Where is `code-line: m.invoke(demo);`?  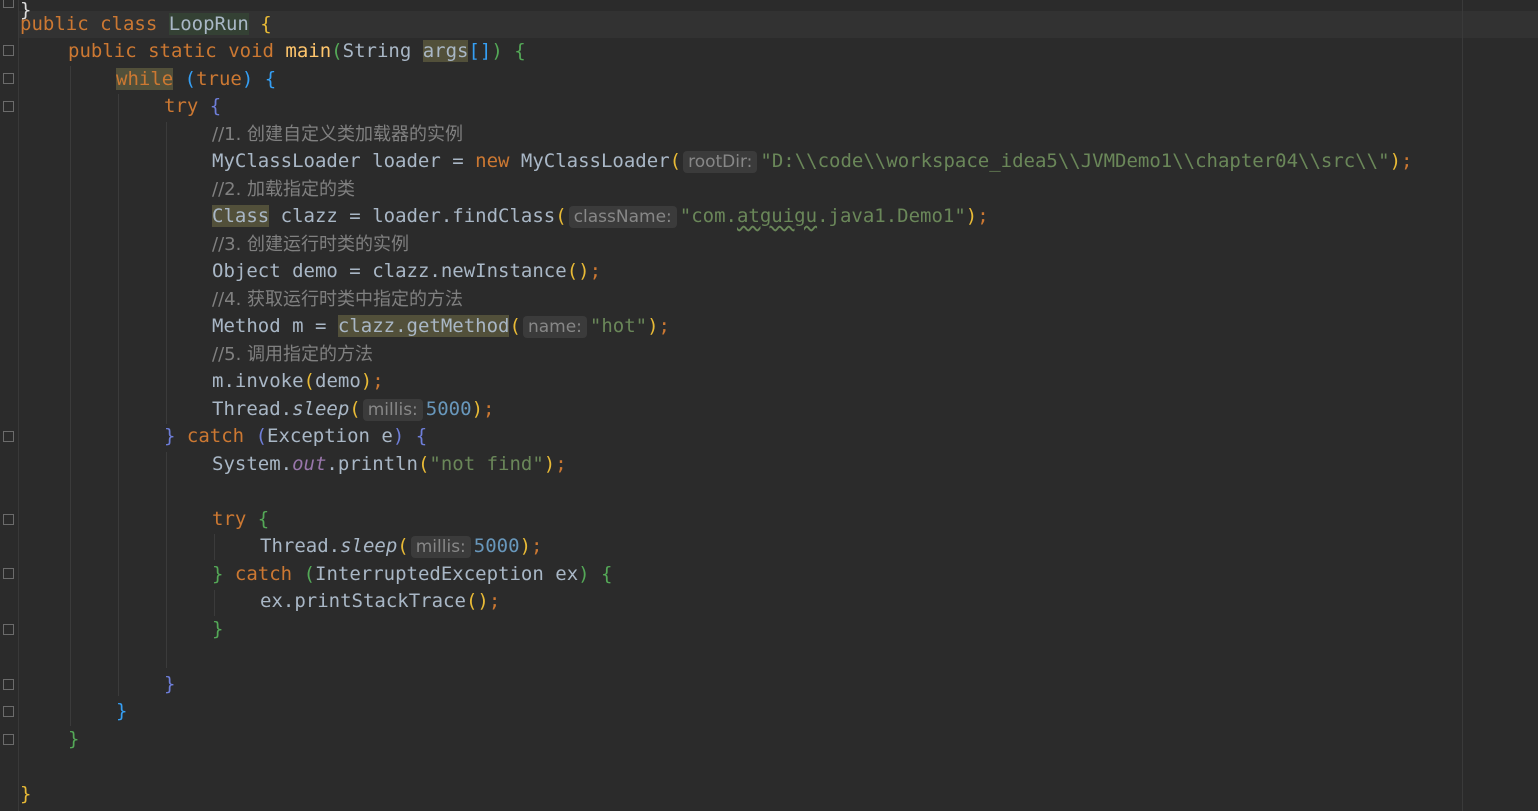
code-line: m.invoke(demo); is located at coordinates (298, 381).